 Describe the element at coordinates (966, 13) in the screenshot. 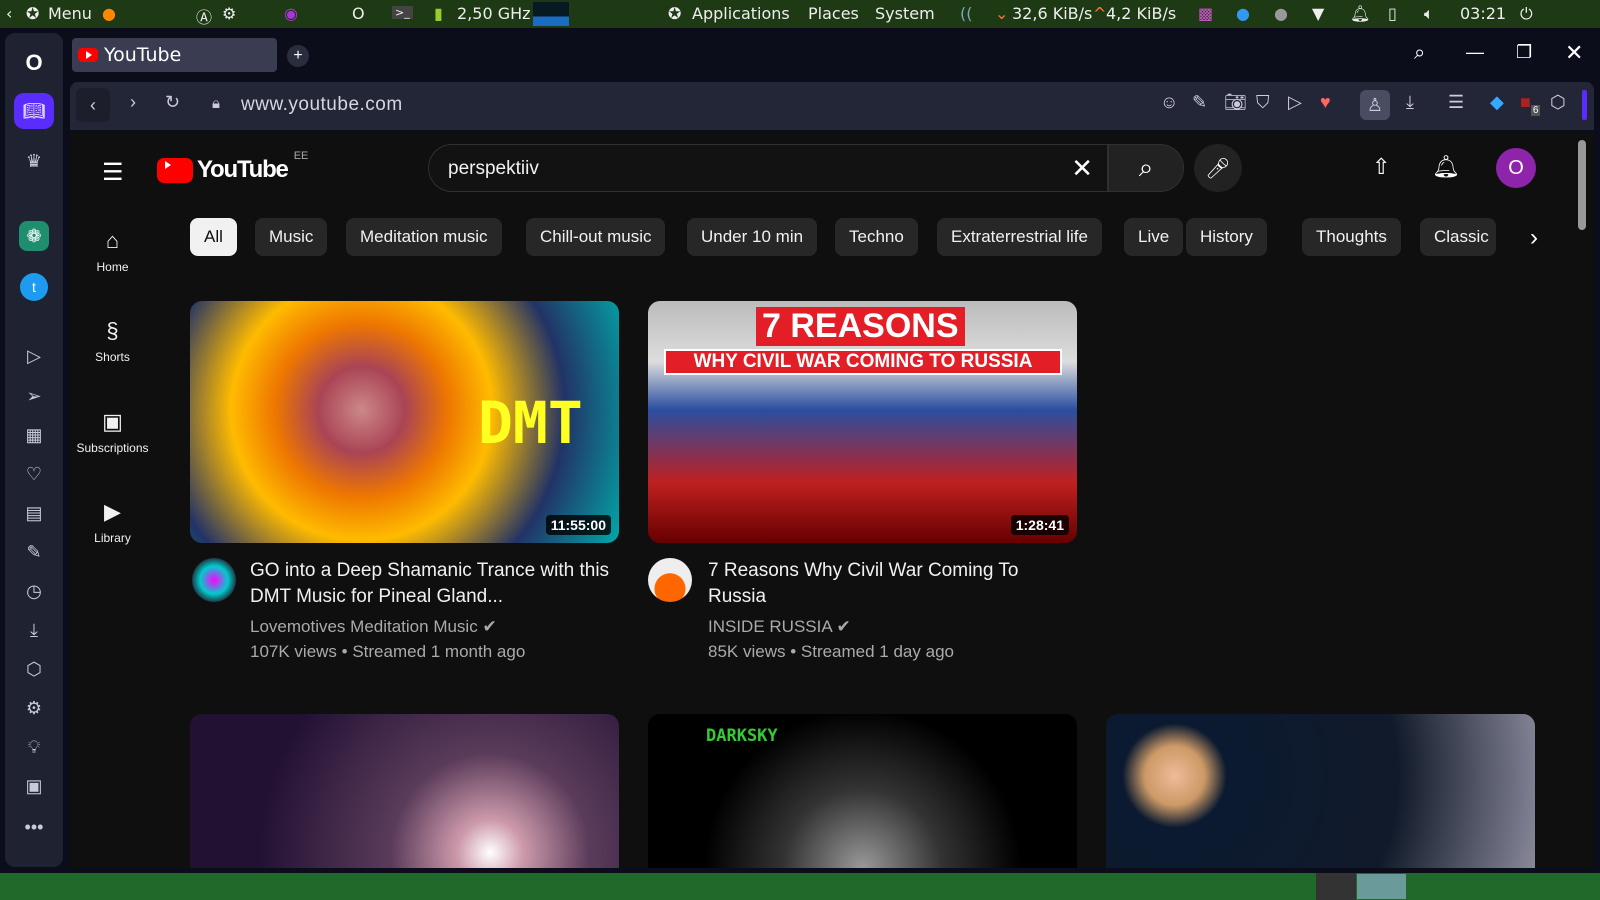

I see `wifi-icon: ((` at that location.